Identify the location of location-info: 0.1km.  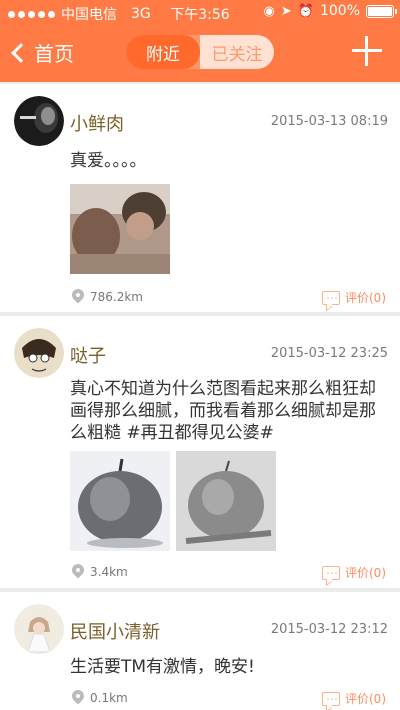
(100, 697).